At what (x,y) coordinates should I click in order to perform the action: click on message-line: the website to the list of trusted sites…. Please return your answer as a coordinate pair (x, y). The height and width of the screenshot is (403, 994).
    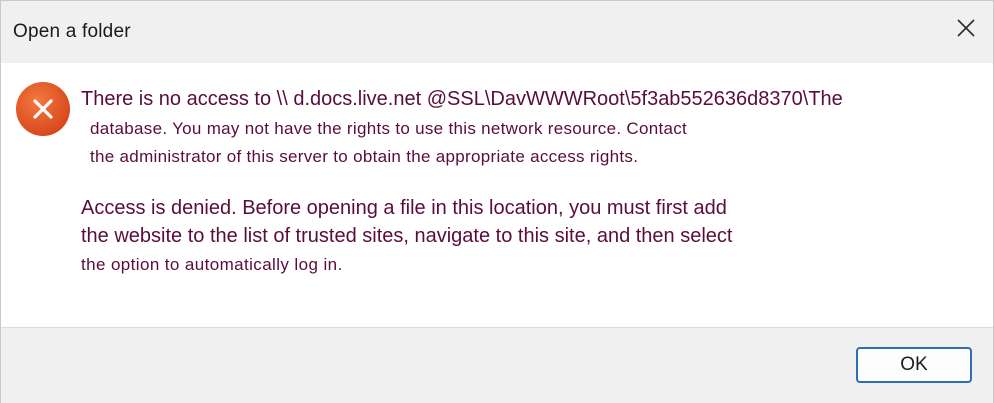
    Looking at the image, I should click on (407, 236).